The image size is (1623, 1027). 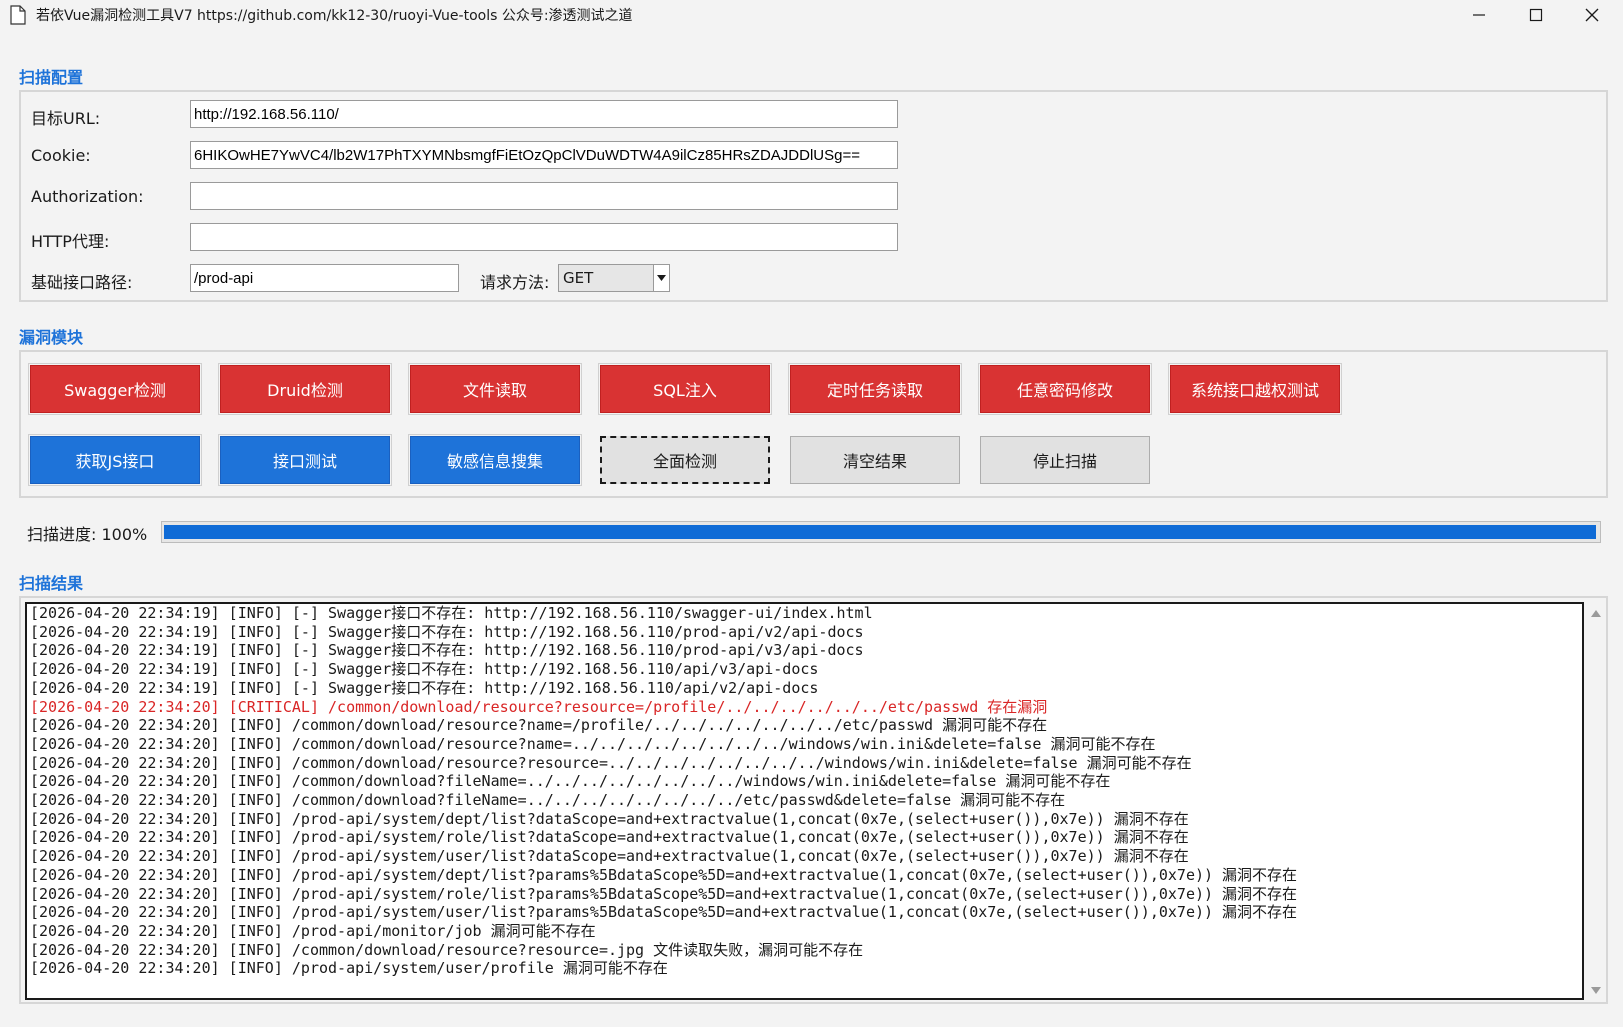 What do you see at coordinates (70, 241) in the screenshot?
I see `http-proxy-label: HTTP代理:` at bounding box center [70, 241].